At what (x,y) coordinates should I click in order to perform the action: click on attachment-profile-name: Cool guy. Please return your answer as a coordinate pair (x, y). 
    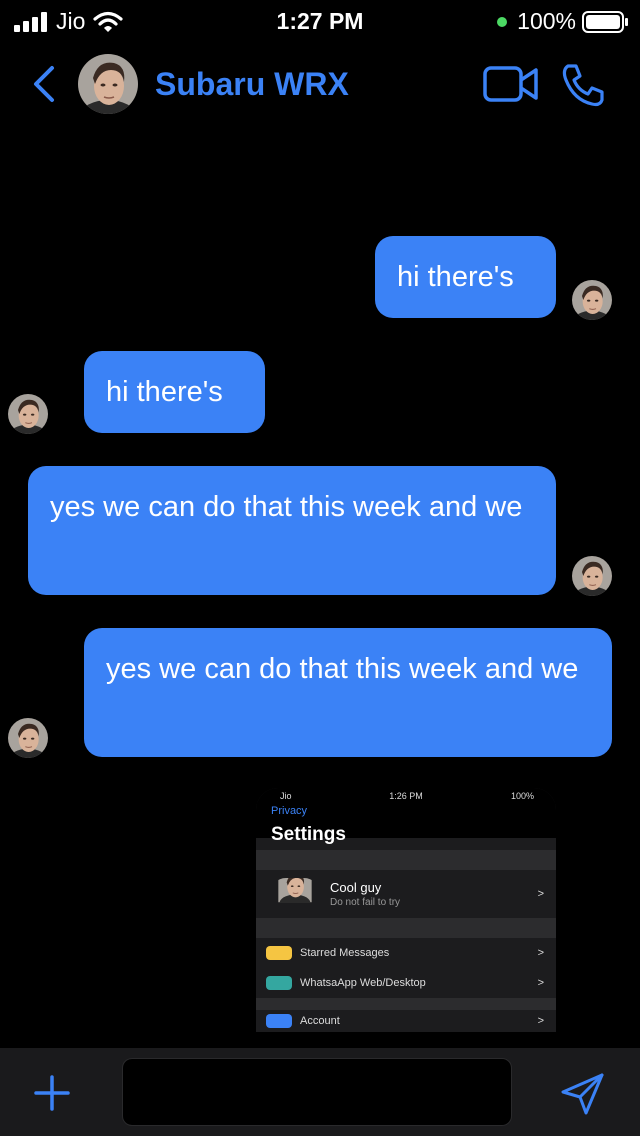
    Looking at the image, I should click on (356, 887).